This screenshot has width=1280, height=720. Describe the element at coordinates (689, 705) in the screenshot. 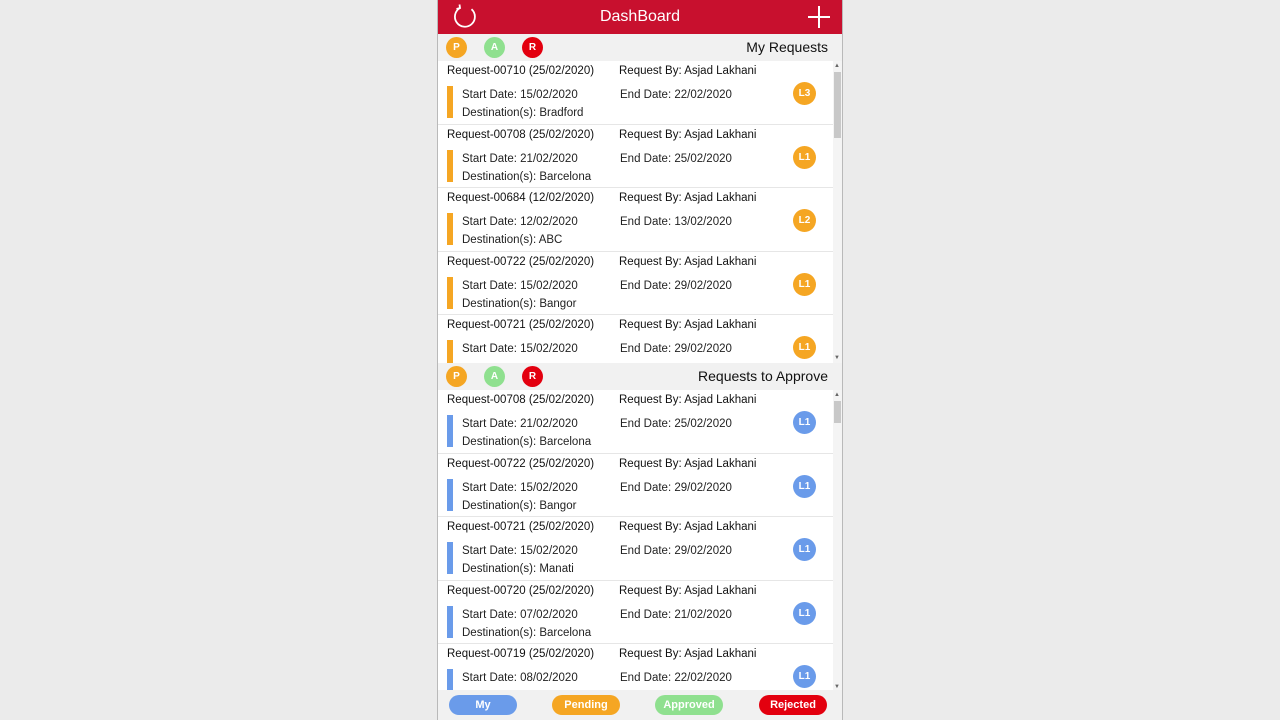

I see `approved-button: Approved` at that location.